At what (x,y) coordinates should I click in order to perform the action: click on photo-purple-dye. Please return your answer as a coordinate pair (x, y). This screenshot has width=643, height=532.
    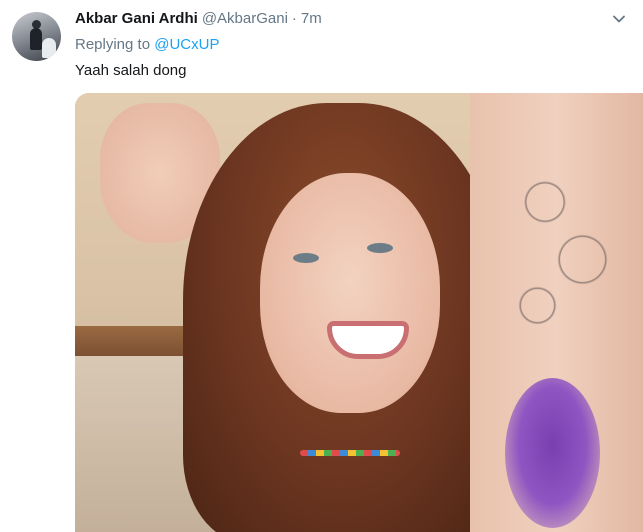
    Looking at the image, I should click on (552, 453).